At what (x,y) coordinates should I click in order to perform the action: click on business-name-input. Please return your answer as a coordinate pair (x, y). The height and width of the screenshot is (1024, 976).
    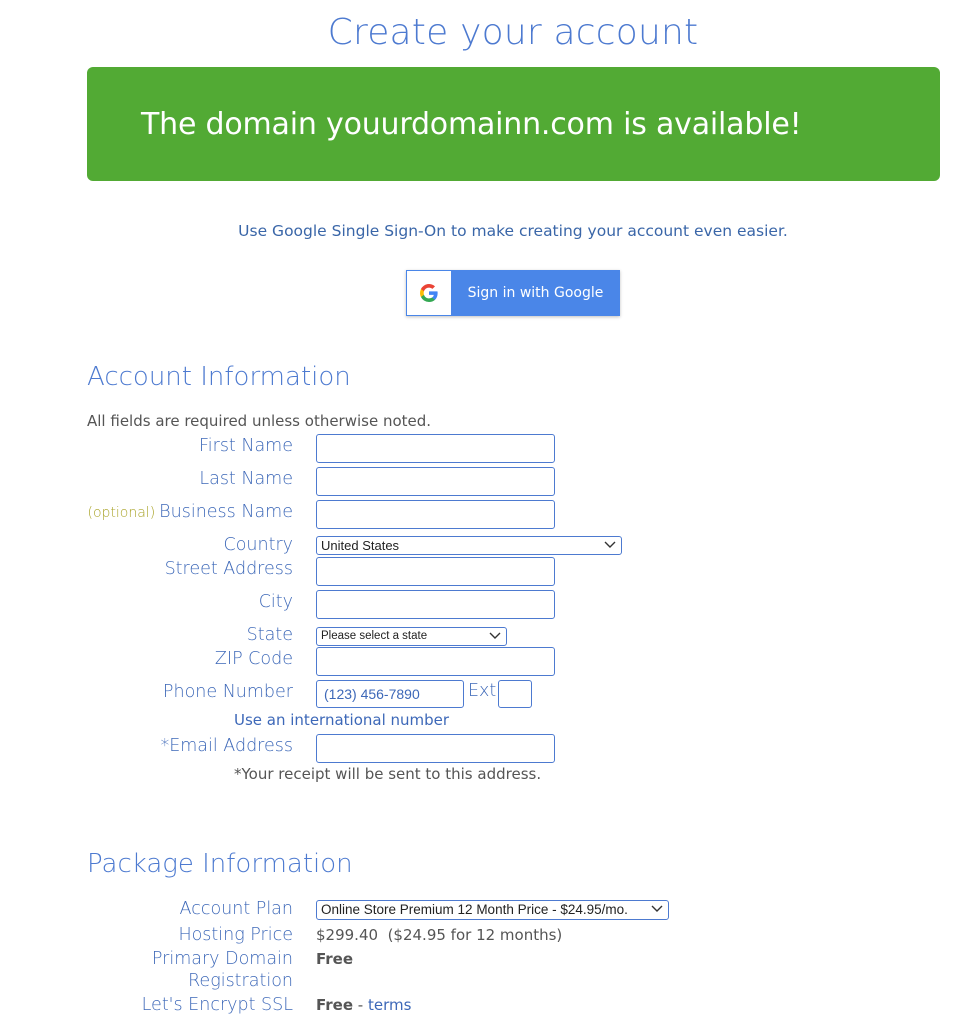
    Looking at the image, I should click on (435, 514).